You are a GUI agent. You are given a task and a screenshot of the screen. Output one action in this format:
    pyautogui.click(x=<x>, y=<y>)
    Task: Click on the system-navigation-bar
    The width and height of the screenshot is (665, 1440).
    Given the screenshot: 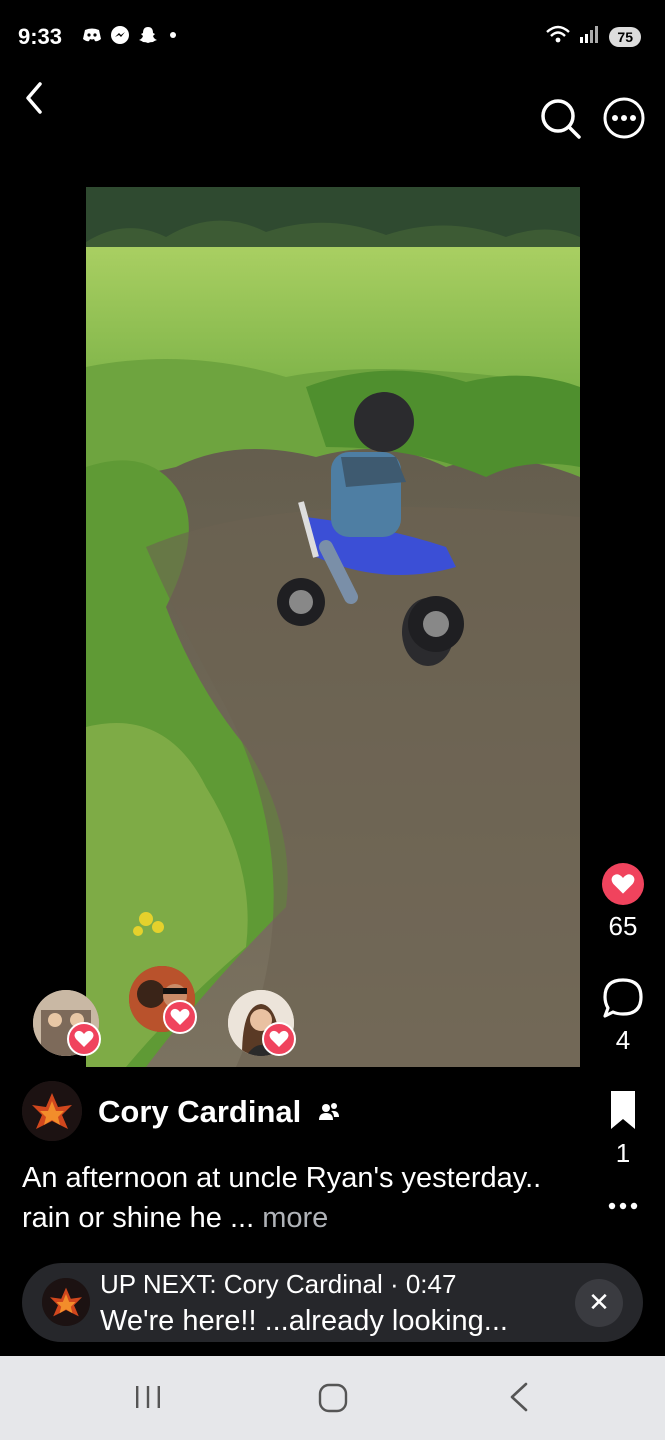 What is the action you would take?
    pyautogui.click(x=332, y=1398)
    